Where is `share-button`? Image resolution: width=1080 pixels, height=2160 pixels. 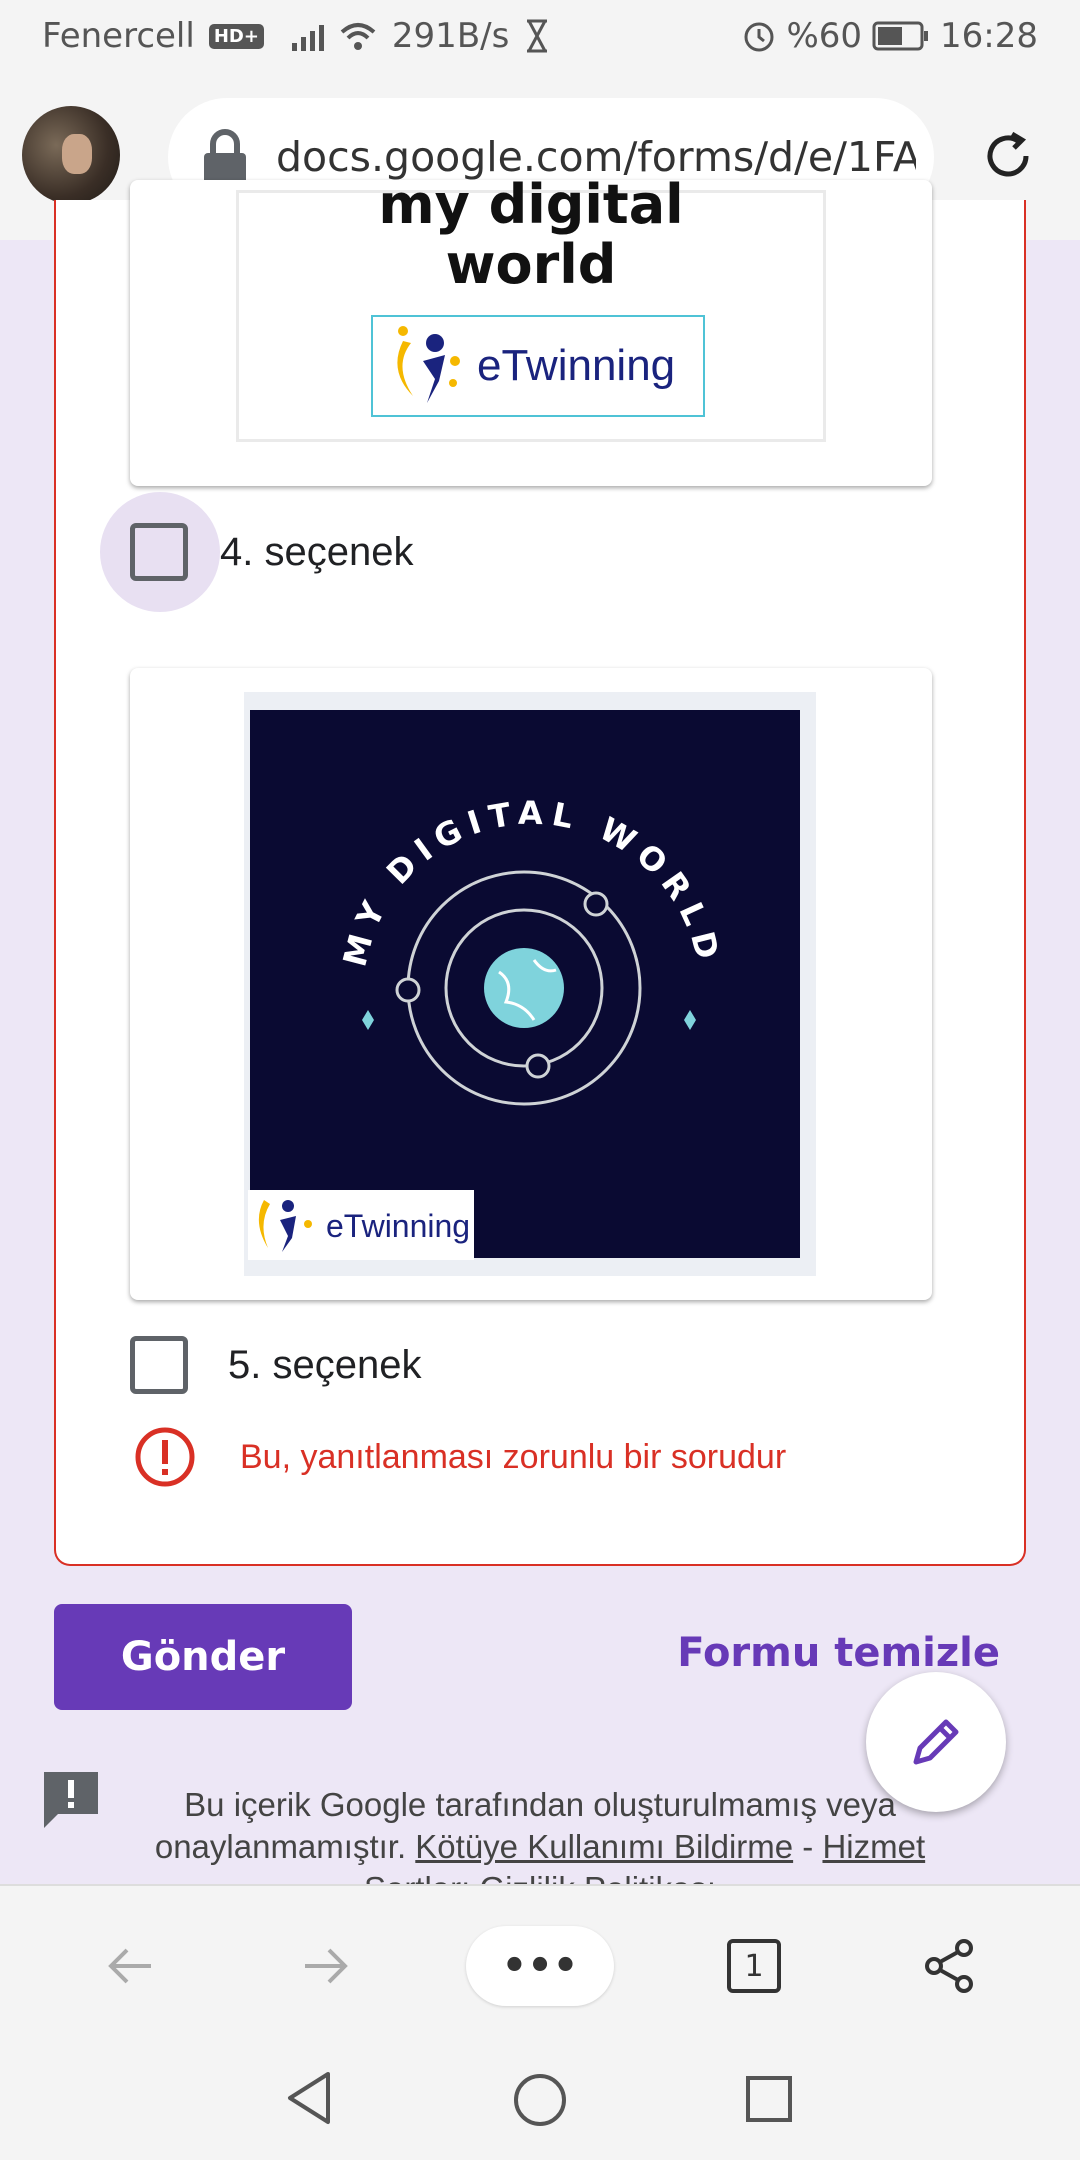 share-button is located at coordinates (950, 1966).